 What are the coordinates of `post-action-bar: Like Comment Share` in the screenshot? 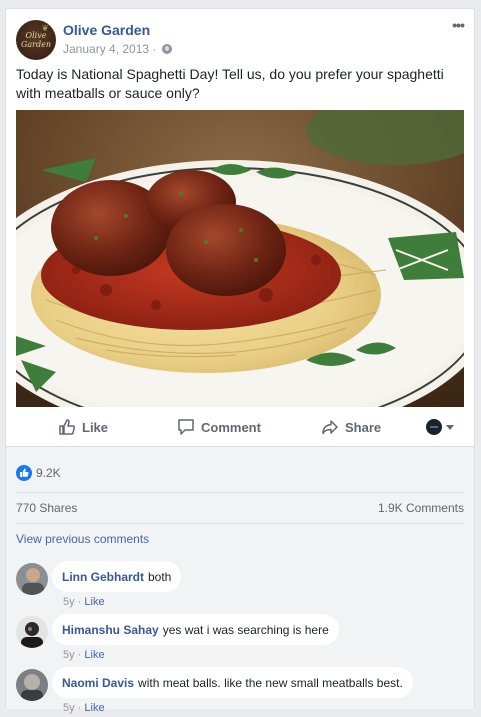 It's located at (240, 427).